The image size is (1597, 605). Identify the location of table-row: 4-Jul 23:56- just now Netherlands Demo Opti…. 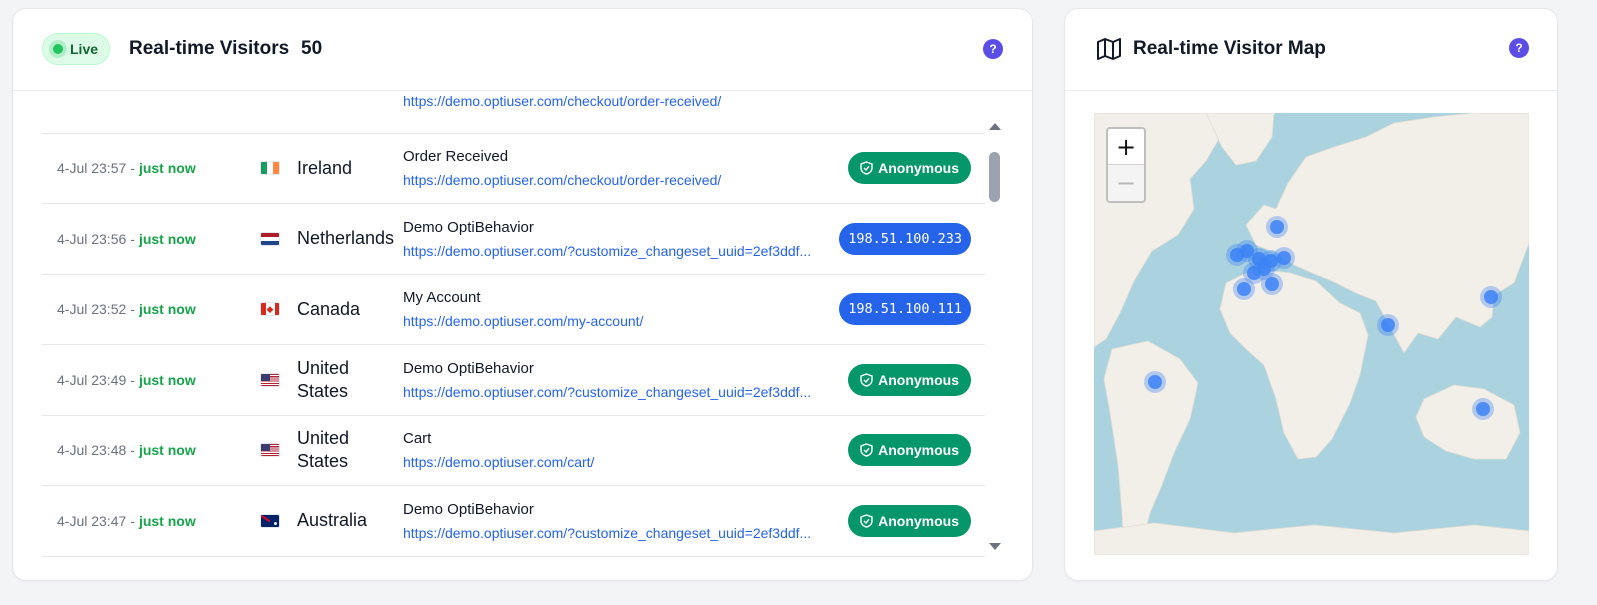
(513, 239).